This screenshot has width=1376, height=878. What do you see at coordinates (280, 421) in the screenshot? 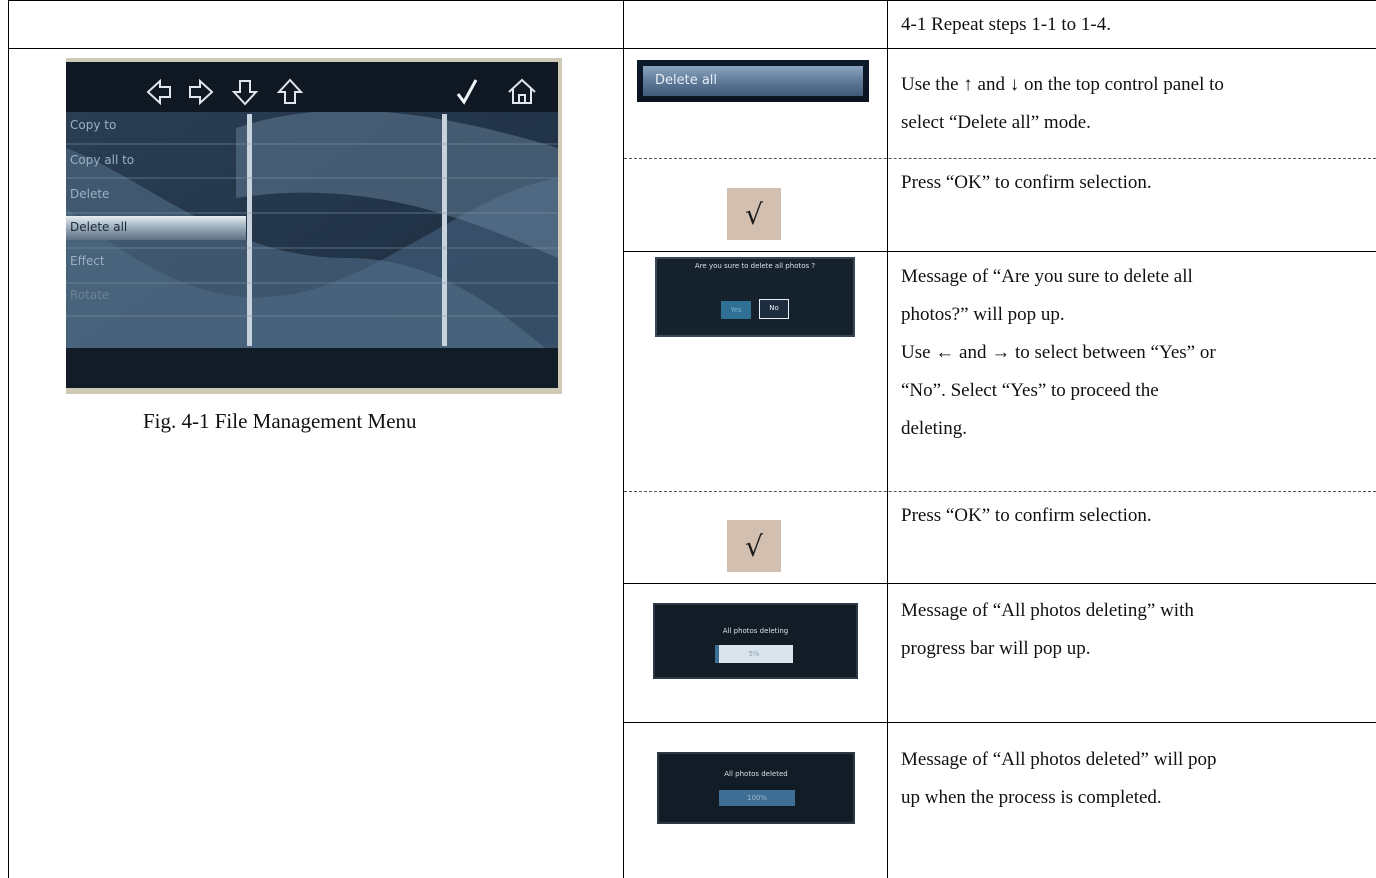
I see `figure-caption: Fig. 4-1 File Management Menu` at bounding box center [280, 421].